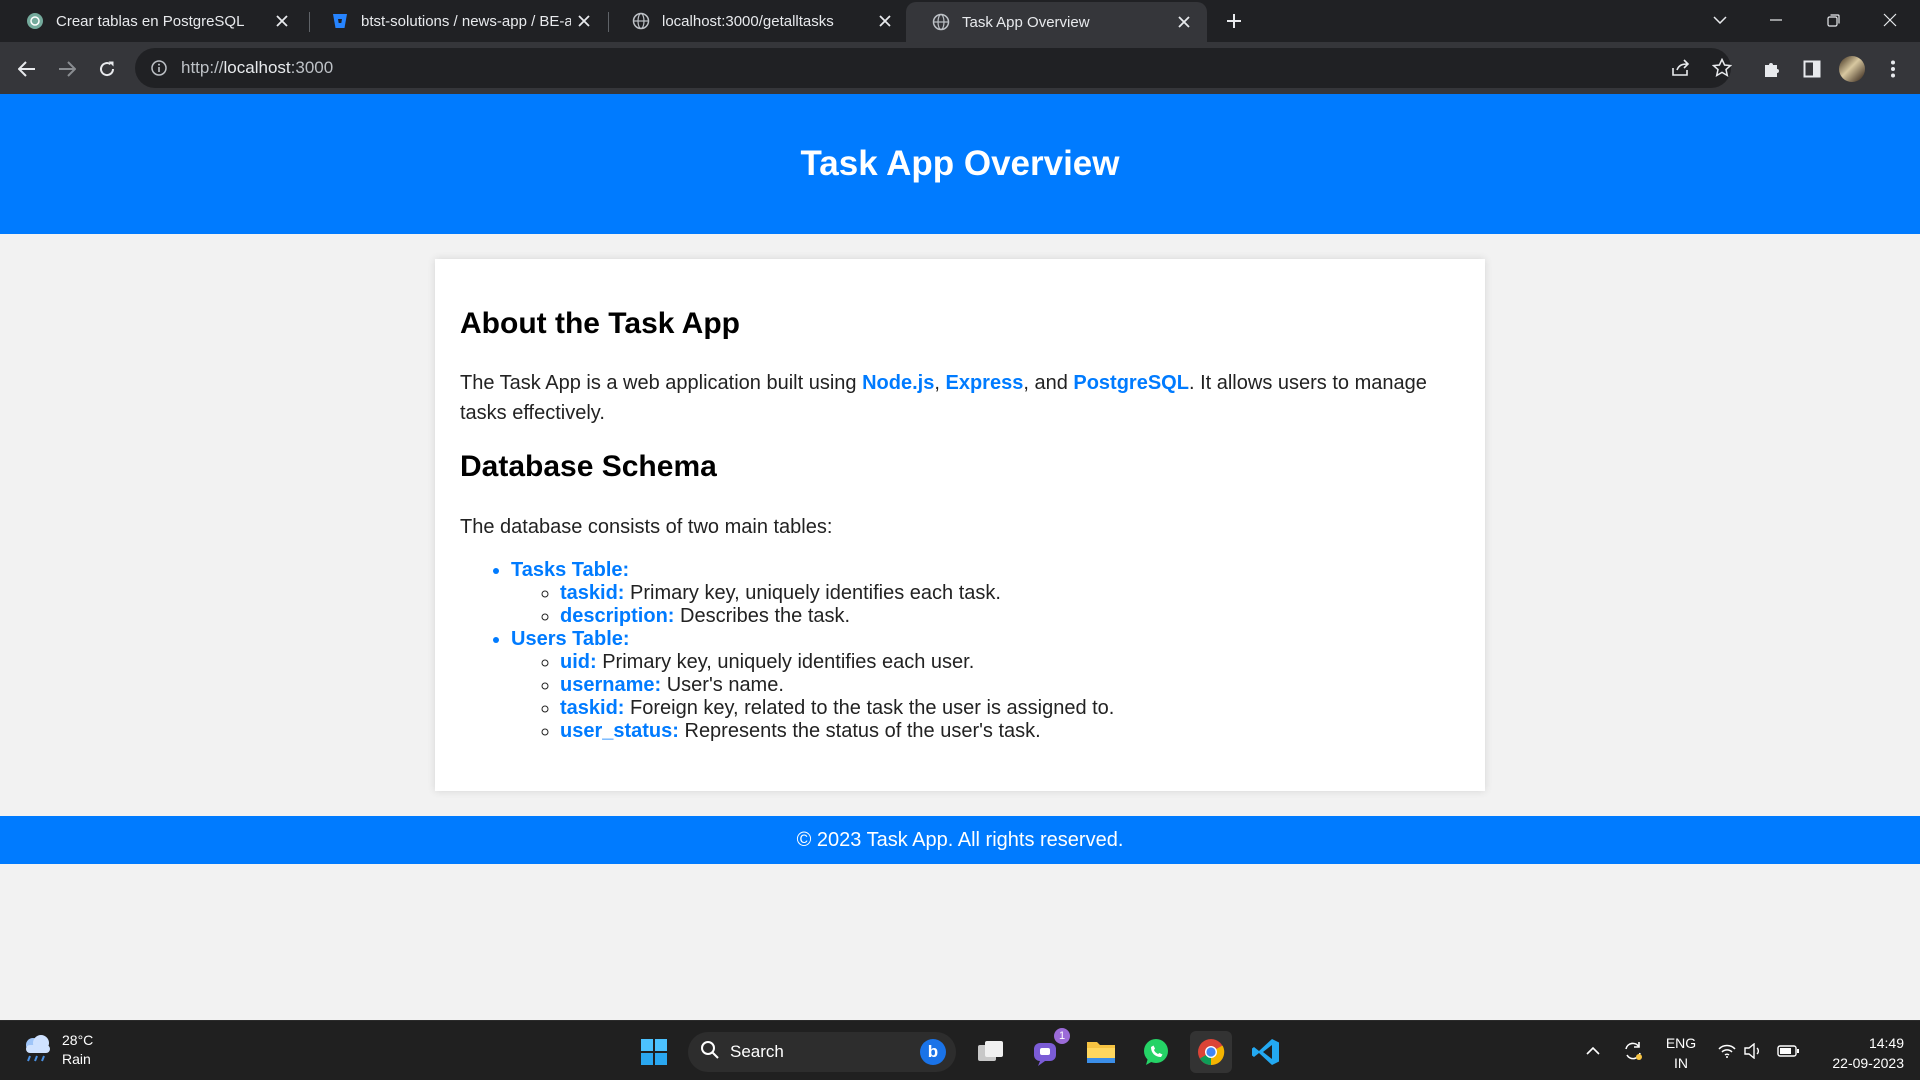 This screenshot has height=1080, width=1920. I want to click on url-host: localhost, so click(257, 67).